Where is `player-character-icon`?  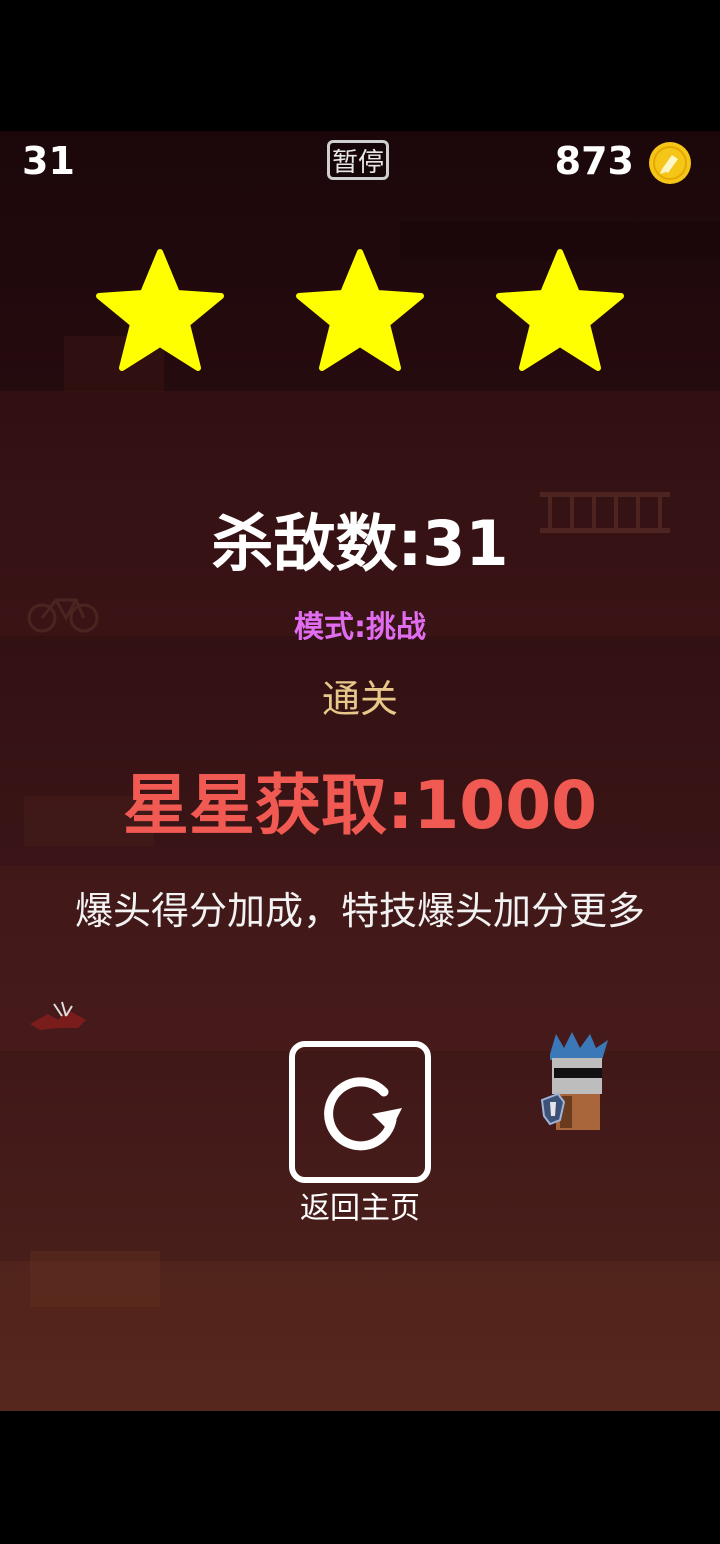 player-character-icon is located at coordinates (574, 1081).